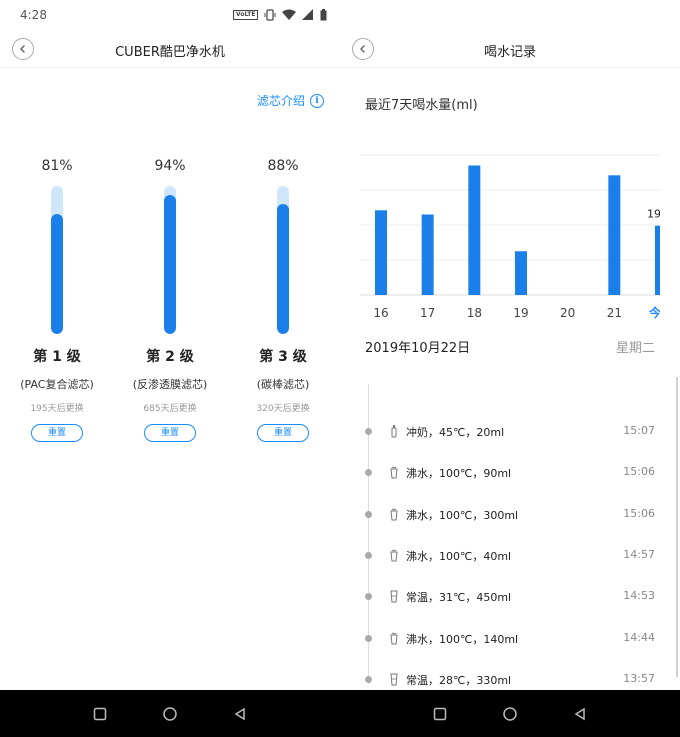 This screenshot has height=737, width=680. What do you see at coordinates (283, 384) in the screenshot?
I see `filter-name: (碳棒滤芯)` at bounding box center [283, 384].